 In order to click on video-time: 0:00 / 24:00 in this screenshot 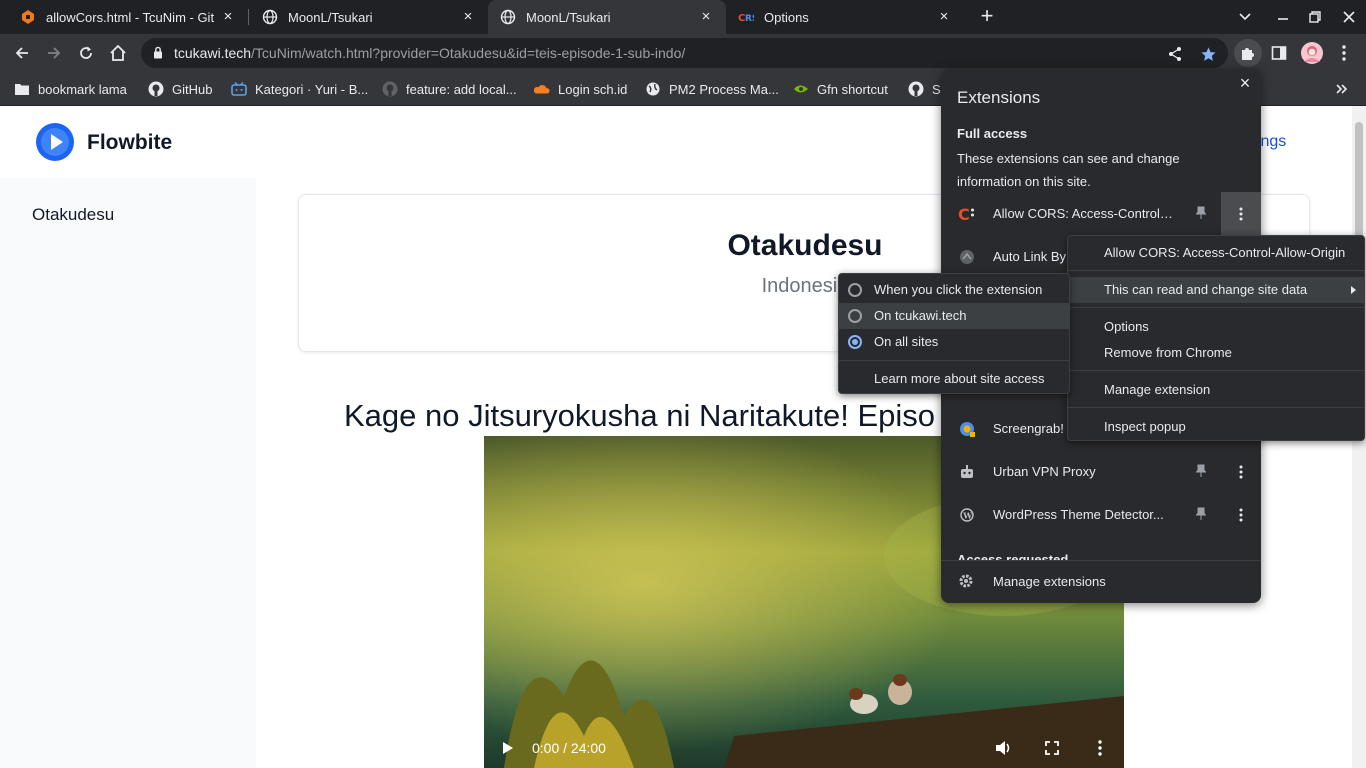, I will do `click(569, 748)`.